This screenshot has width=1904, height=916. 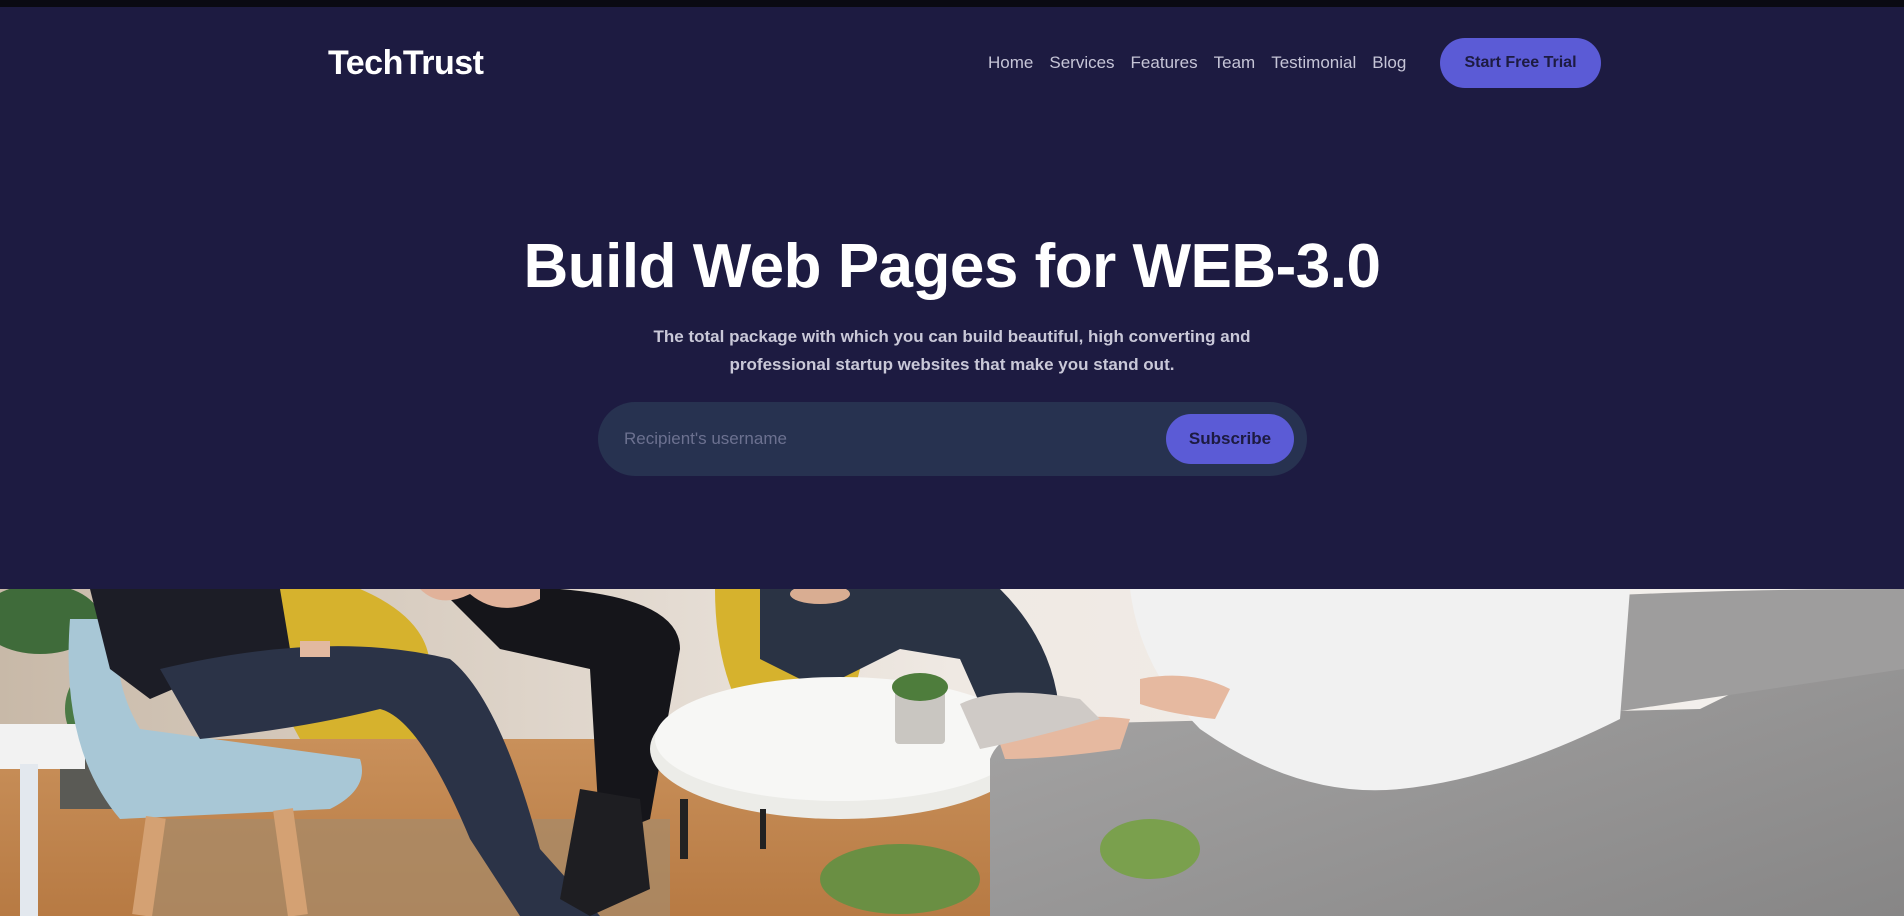 I want to click on nav-item-services: Services, so click(x=1081, y=63).